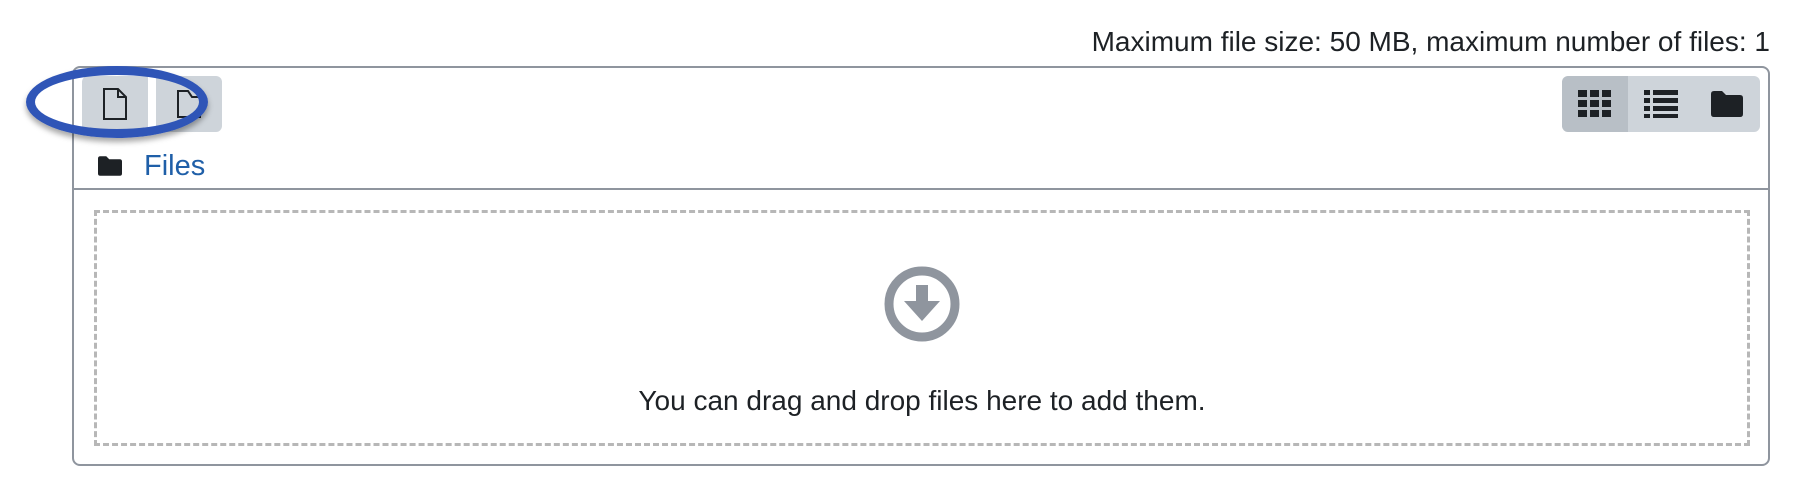  What do you see at coordinates (152, 104) in the screenshot?
I see `toolbar-actions` at bounding box center [152, 104].